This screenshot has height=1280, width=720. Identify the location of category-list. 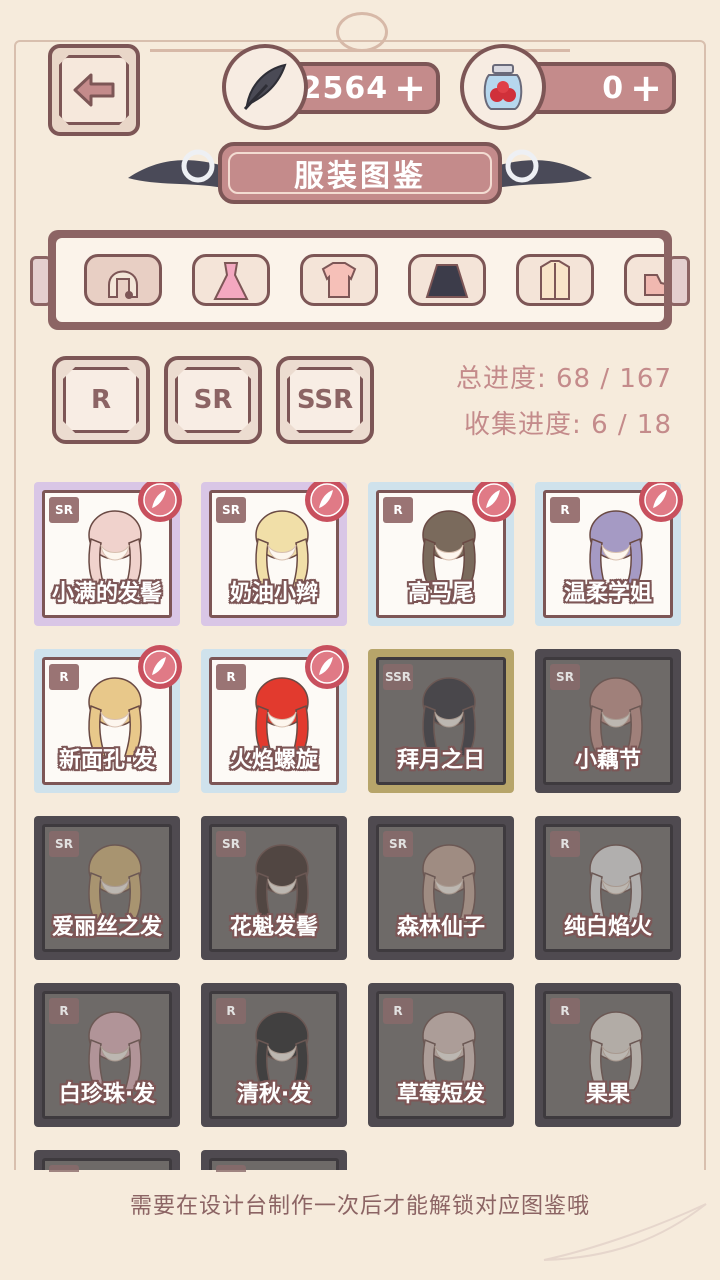
(360, 280).